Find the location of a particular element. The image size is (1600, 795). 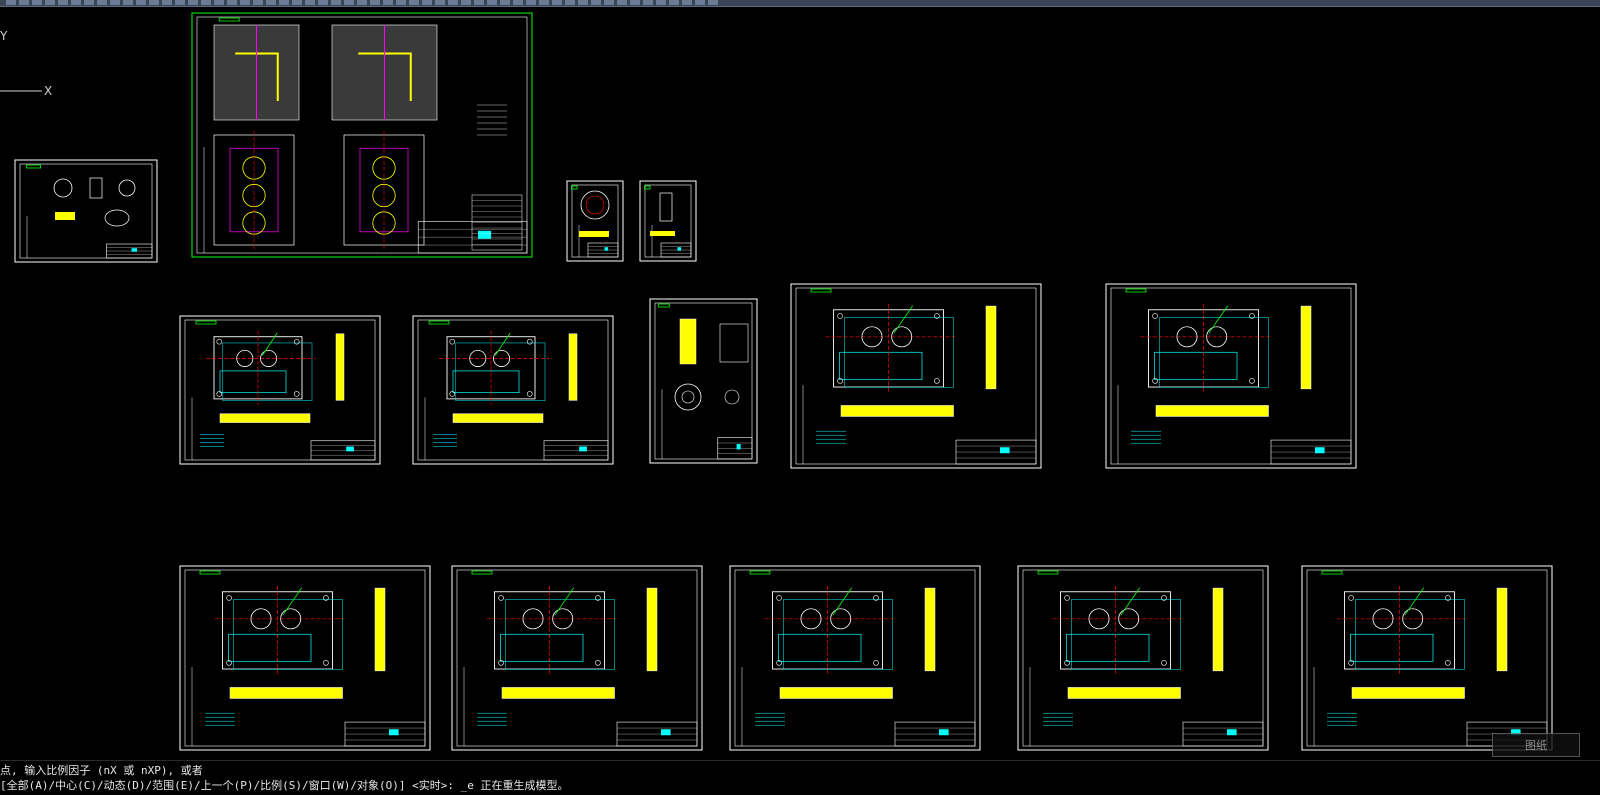

ucs-x-label: X is located at coordinates (48, 91).